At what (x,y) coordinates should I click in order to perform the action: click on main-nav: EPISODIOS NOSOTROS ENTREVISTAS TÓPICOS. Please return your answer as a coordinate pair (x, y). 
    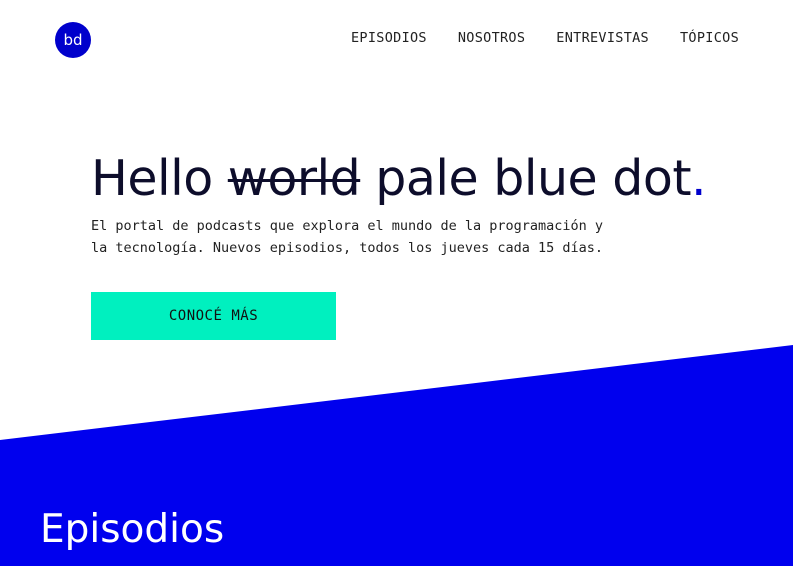
    Looking at the image, I should click on (545, 38).